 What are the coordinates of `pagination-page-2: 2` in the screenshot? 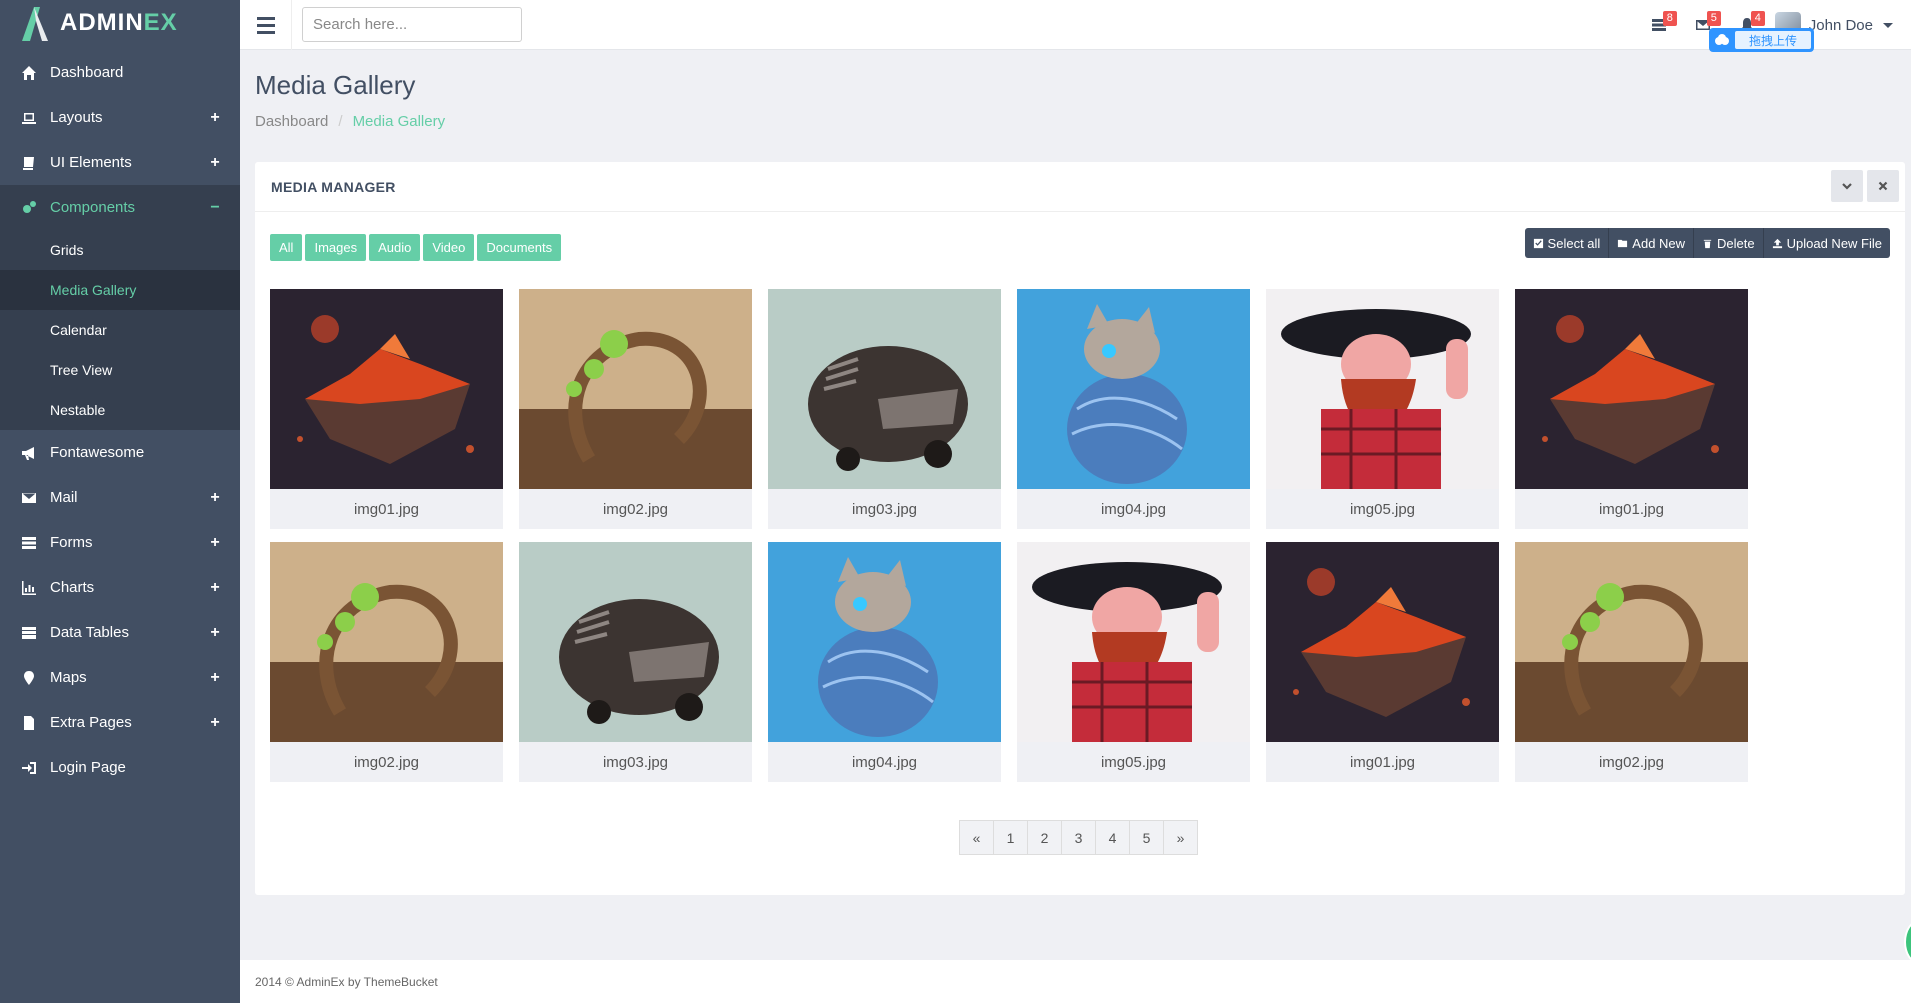 It's located at (1044, 837).